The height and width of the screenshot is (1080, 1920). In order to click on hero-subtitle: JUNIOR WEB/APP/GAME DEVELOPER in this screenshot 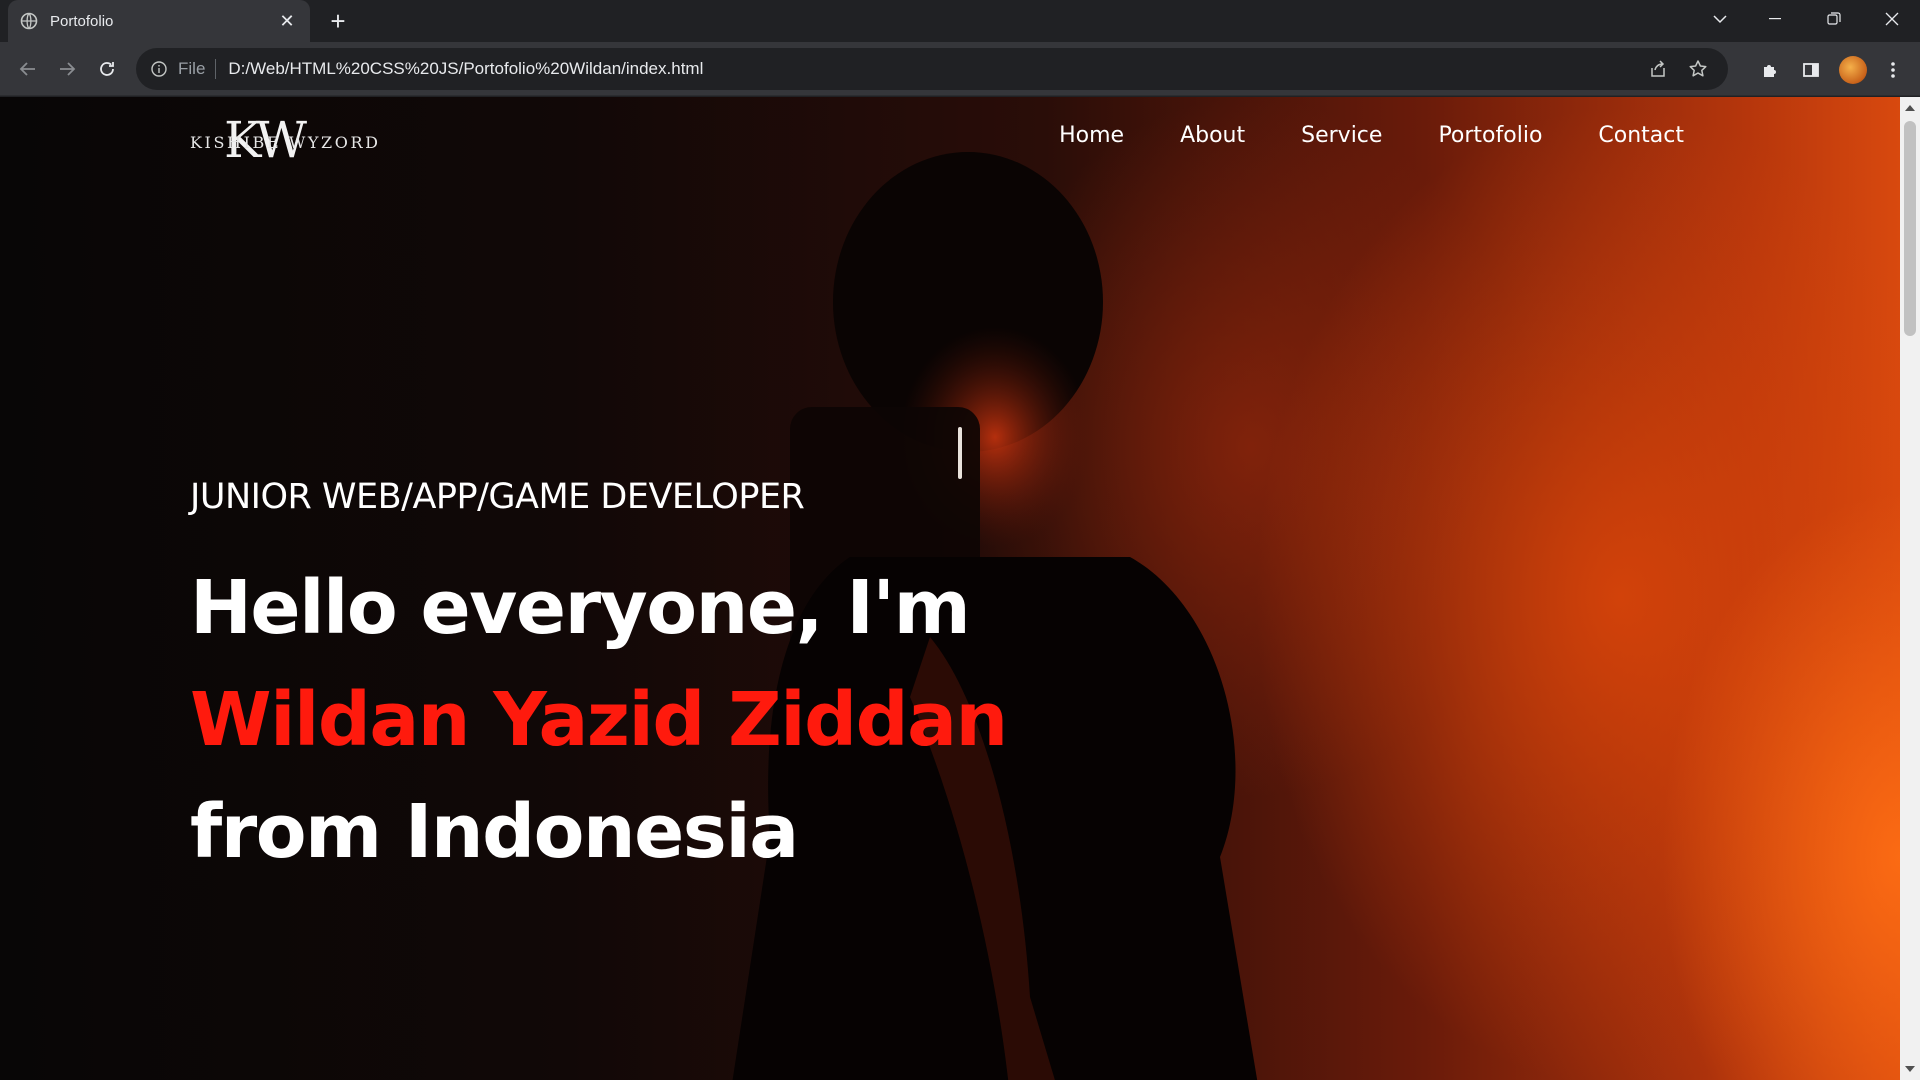, I will do `click(497, 497)`.